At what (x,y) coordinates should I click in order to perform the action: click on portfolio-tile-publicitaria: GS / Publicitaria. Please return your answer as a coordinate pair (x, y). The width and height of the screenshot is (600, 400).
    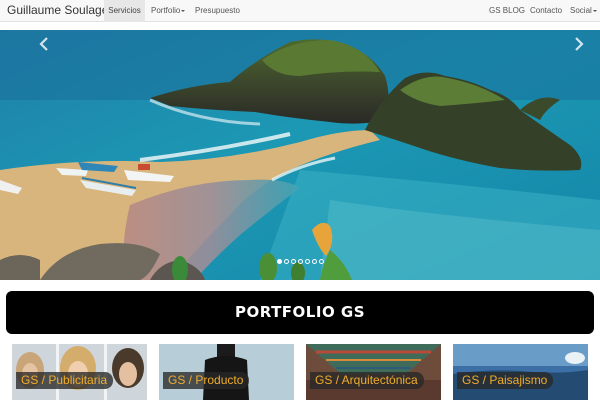
    Looking at the image, I should click on (79, 372).